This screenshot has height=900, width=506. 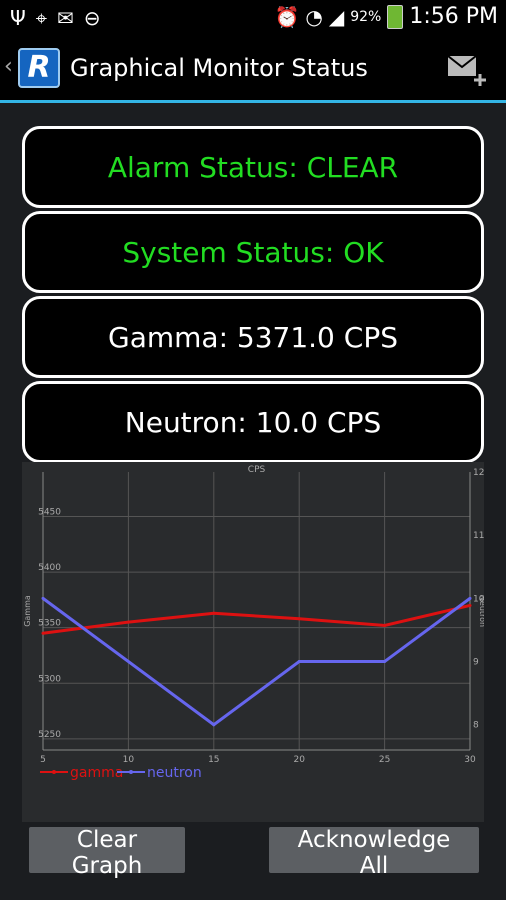 I want to click on x-tick-label: 5, so click(x=43, y=760).